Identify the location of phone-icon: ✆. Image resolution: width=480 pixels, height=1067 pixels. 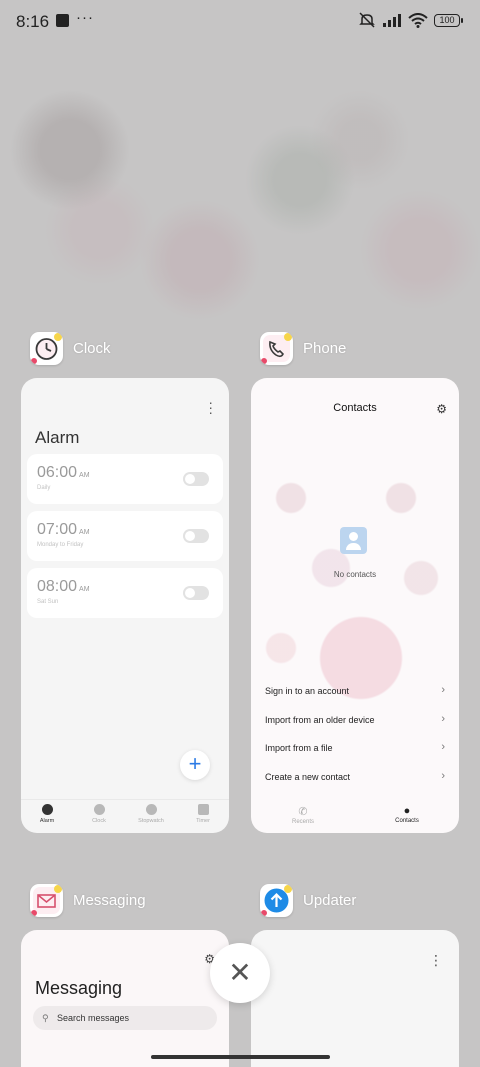
(303, 812).